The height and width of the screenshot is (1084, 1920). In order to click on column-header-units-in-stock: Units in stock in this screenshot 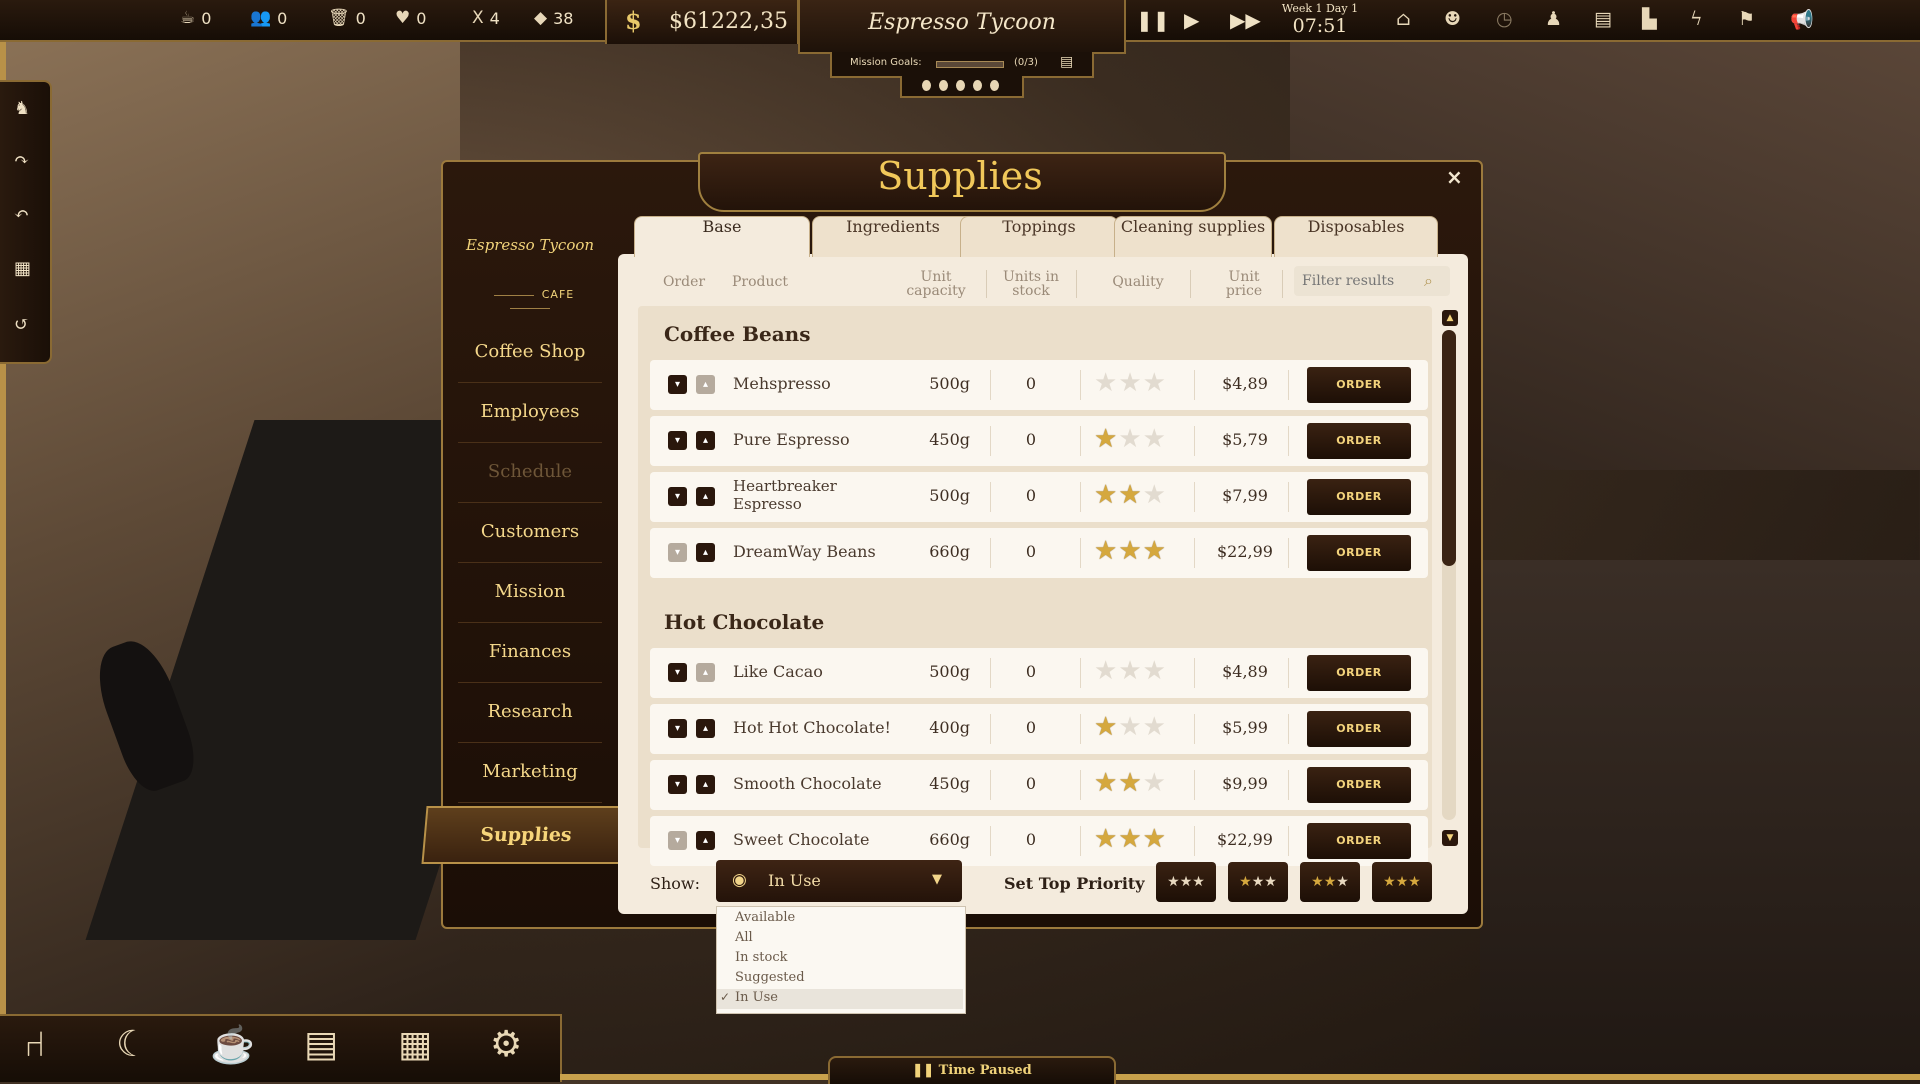, I will do `click(1031, 284)`.